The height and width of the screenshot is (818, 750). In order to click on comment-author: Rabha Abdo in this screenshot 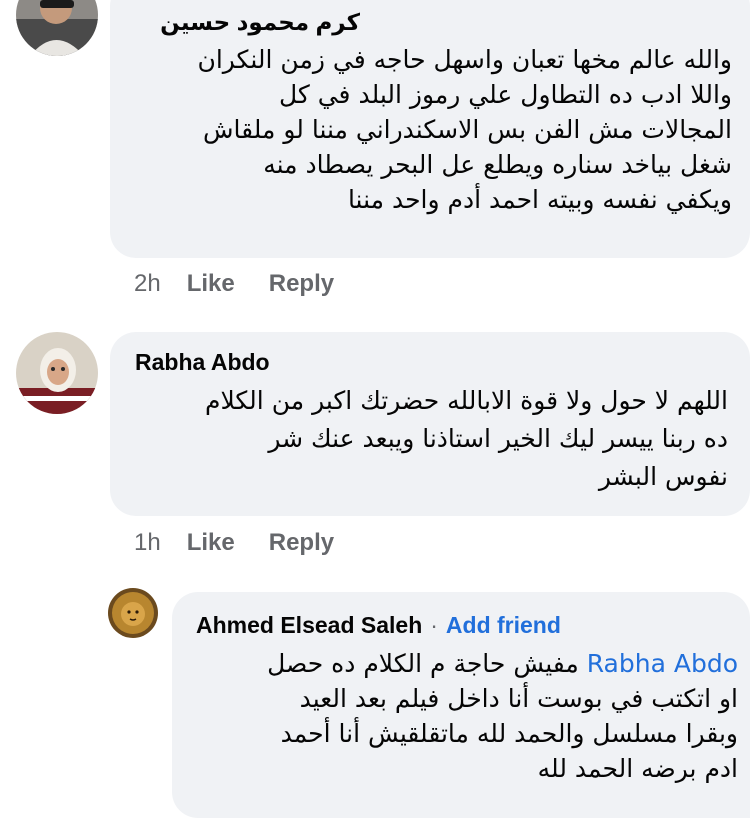, I will do `click(202, 362)`.